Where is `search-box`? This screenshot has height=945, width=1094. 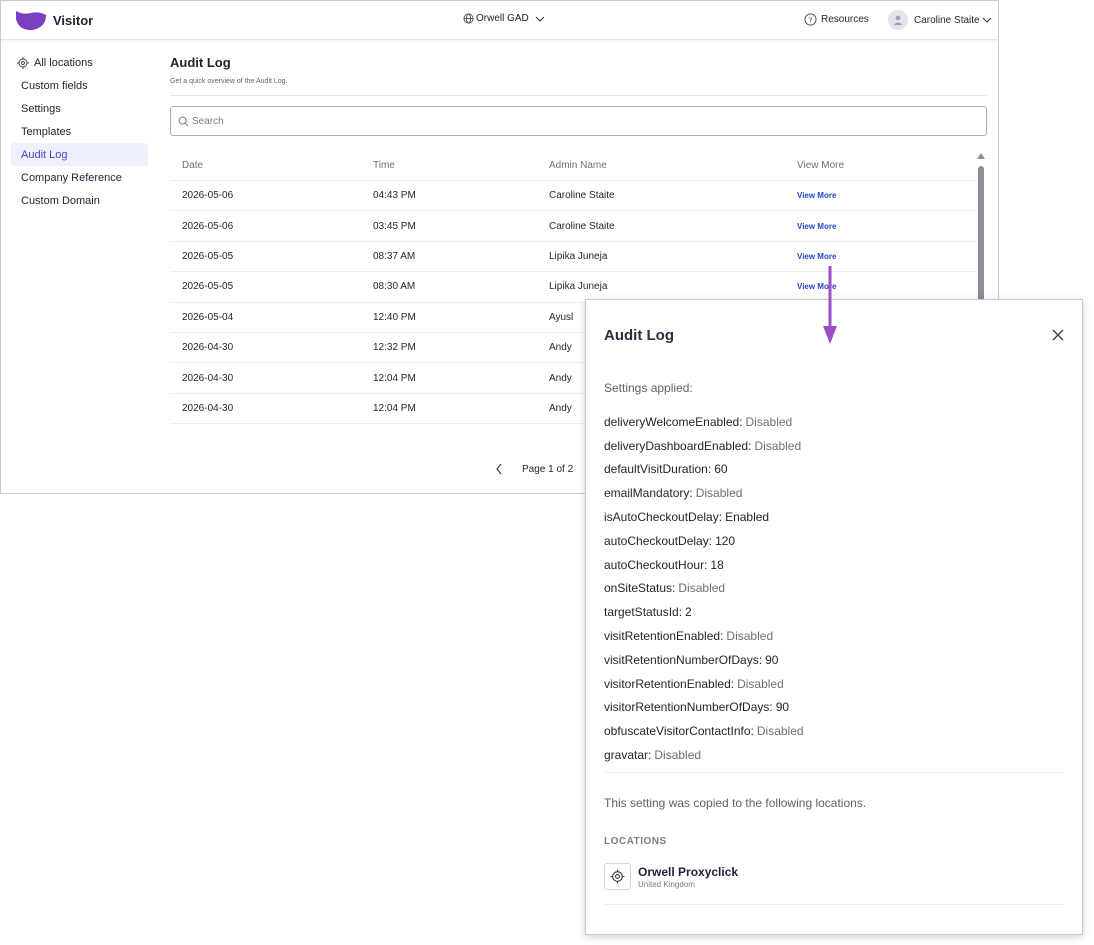
search-box is located at coordinates (578, 121).